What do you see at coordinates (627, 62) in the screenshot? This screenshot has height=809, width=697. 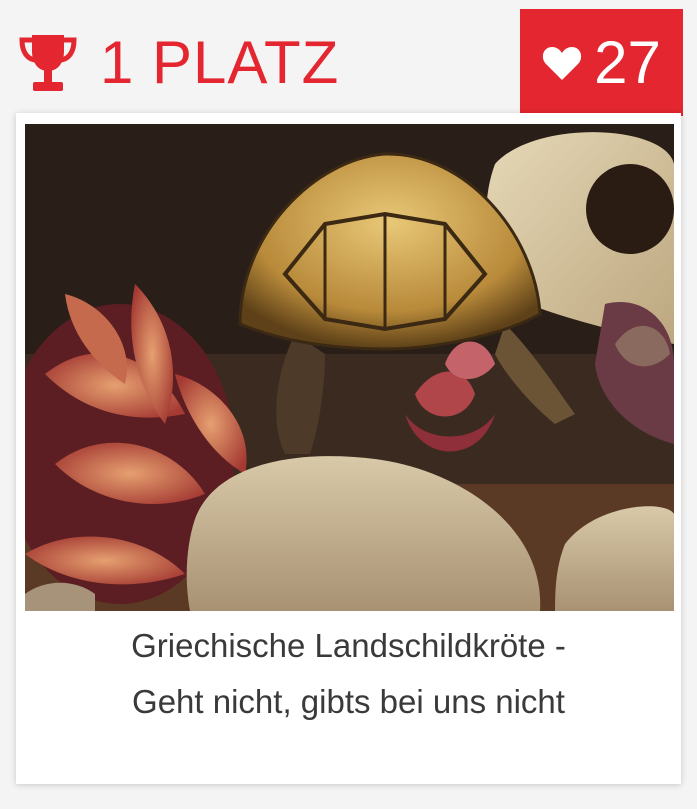 I see `like-count: 27` at bounding box center [627, 62].